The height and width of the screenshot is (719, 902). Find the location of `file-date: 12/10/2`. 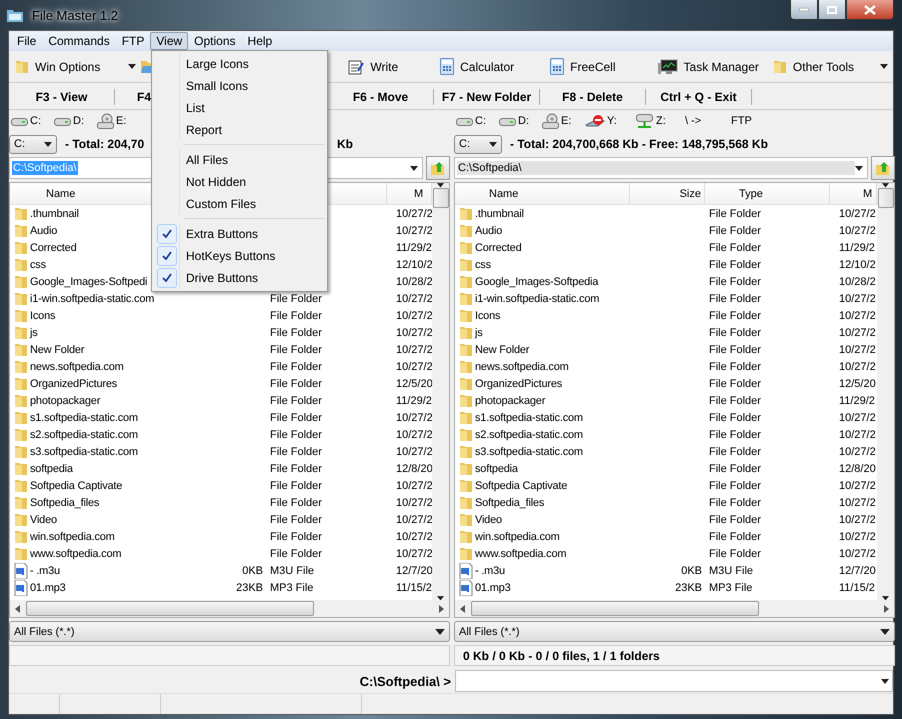

file-date: 12/10/2 is located at coordinates (857, 264).